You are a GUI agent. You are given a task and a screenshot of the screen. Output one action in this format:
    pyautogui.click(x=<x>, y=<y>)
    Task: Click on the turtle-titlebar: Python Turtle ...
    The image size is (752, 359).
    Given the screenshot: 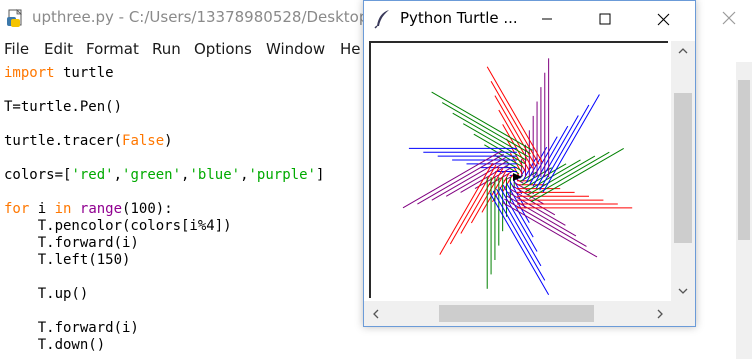 What is the action you would take?
    pyautogui.click(x=529, y=19)
    